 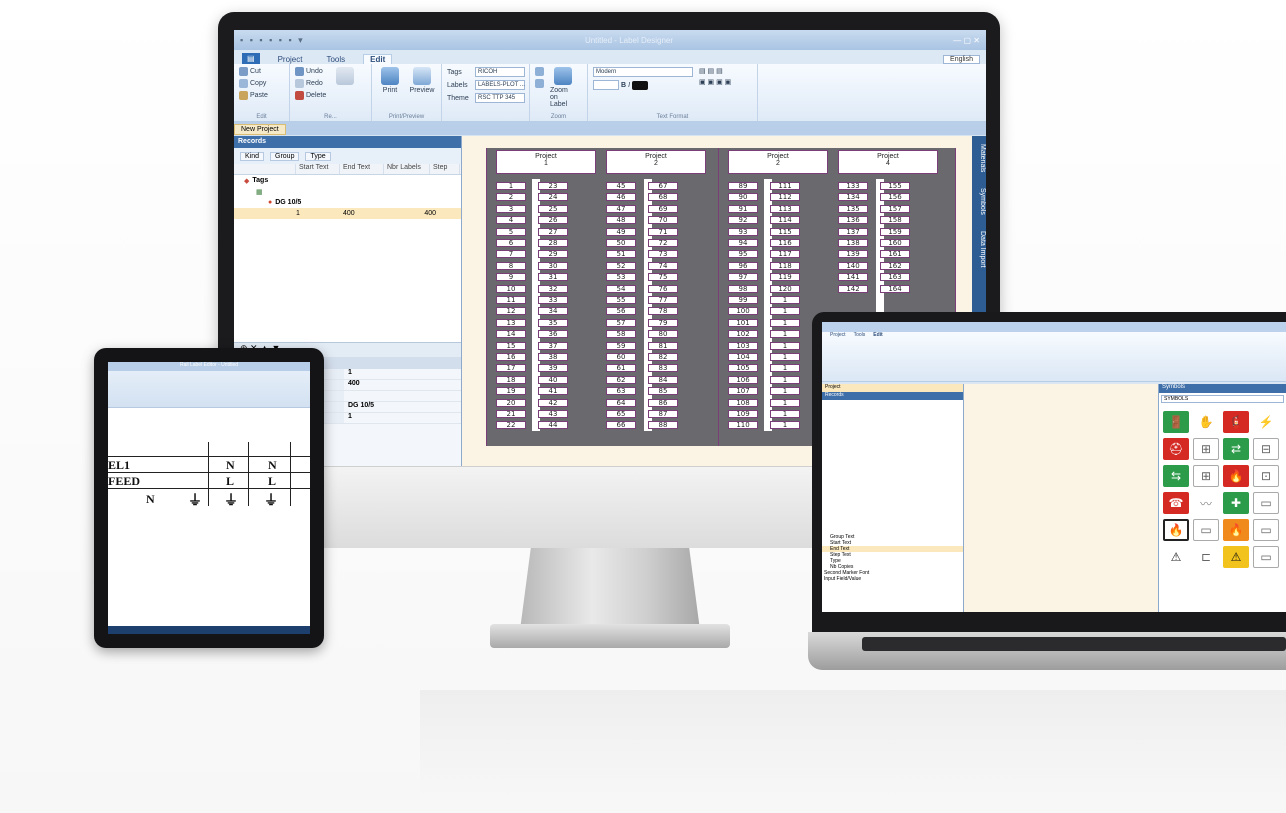 I want to click on label-cell: 119, so click(x=785, y=277).